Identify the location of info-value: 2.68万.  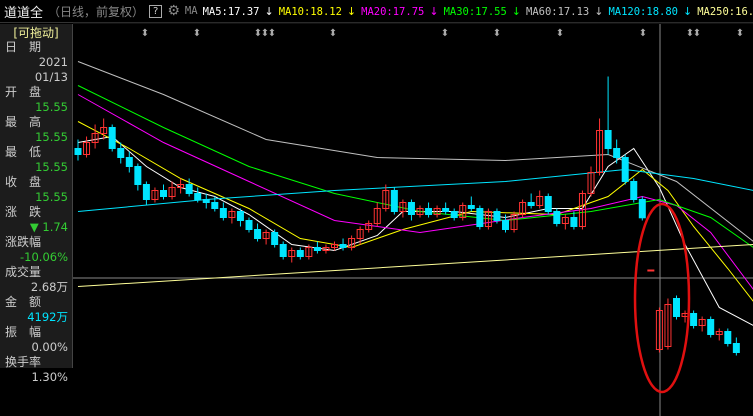
(49, 287).